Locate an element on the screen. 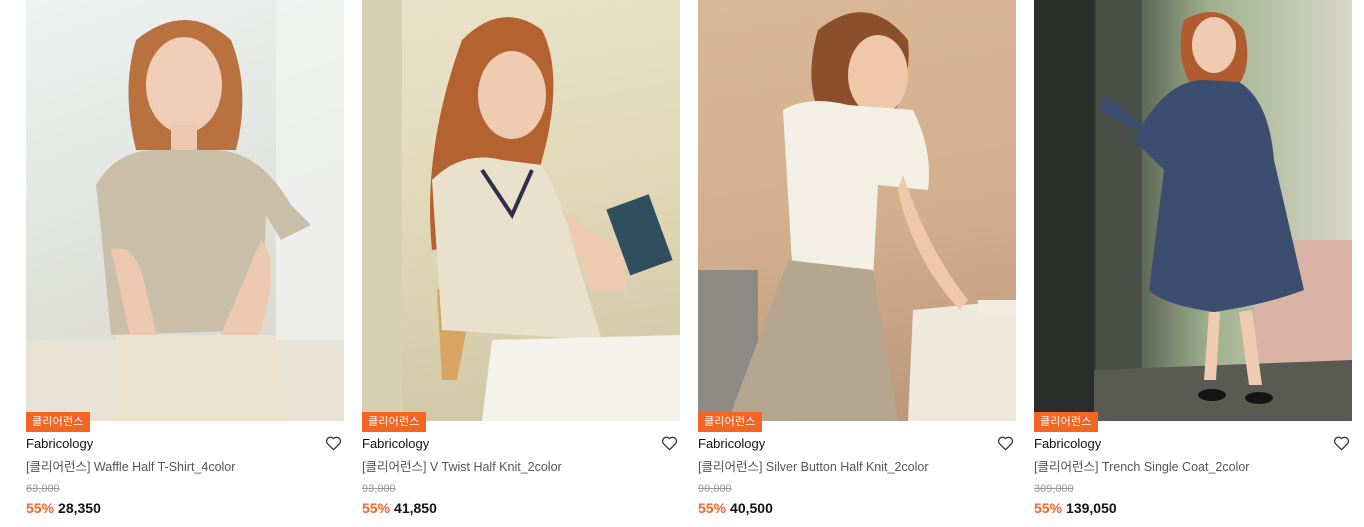  sale-price: 28,350 is located at coordinates (79, 508).